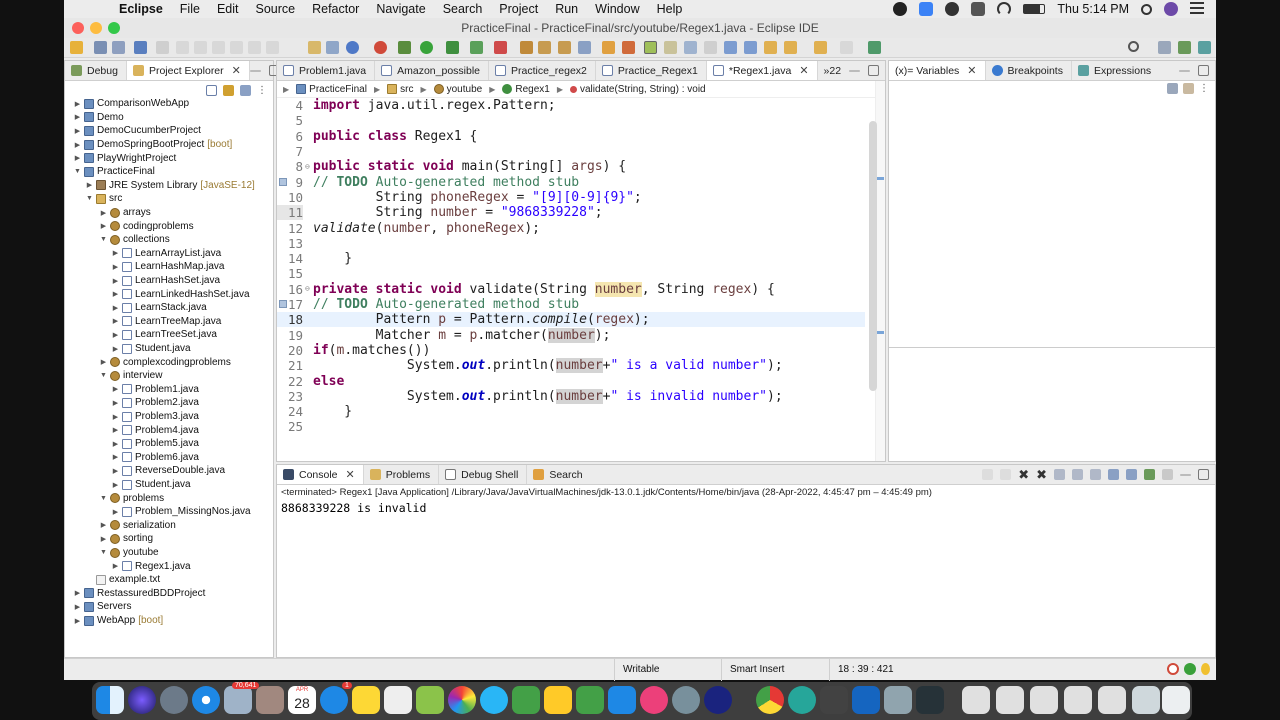  Describe the element at coordinates (100, 47) in the screenshot. I see `save-icon` at that location.